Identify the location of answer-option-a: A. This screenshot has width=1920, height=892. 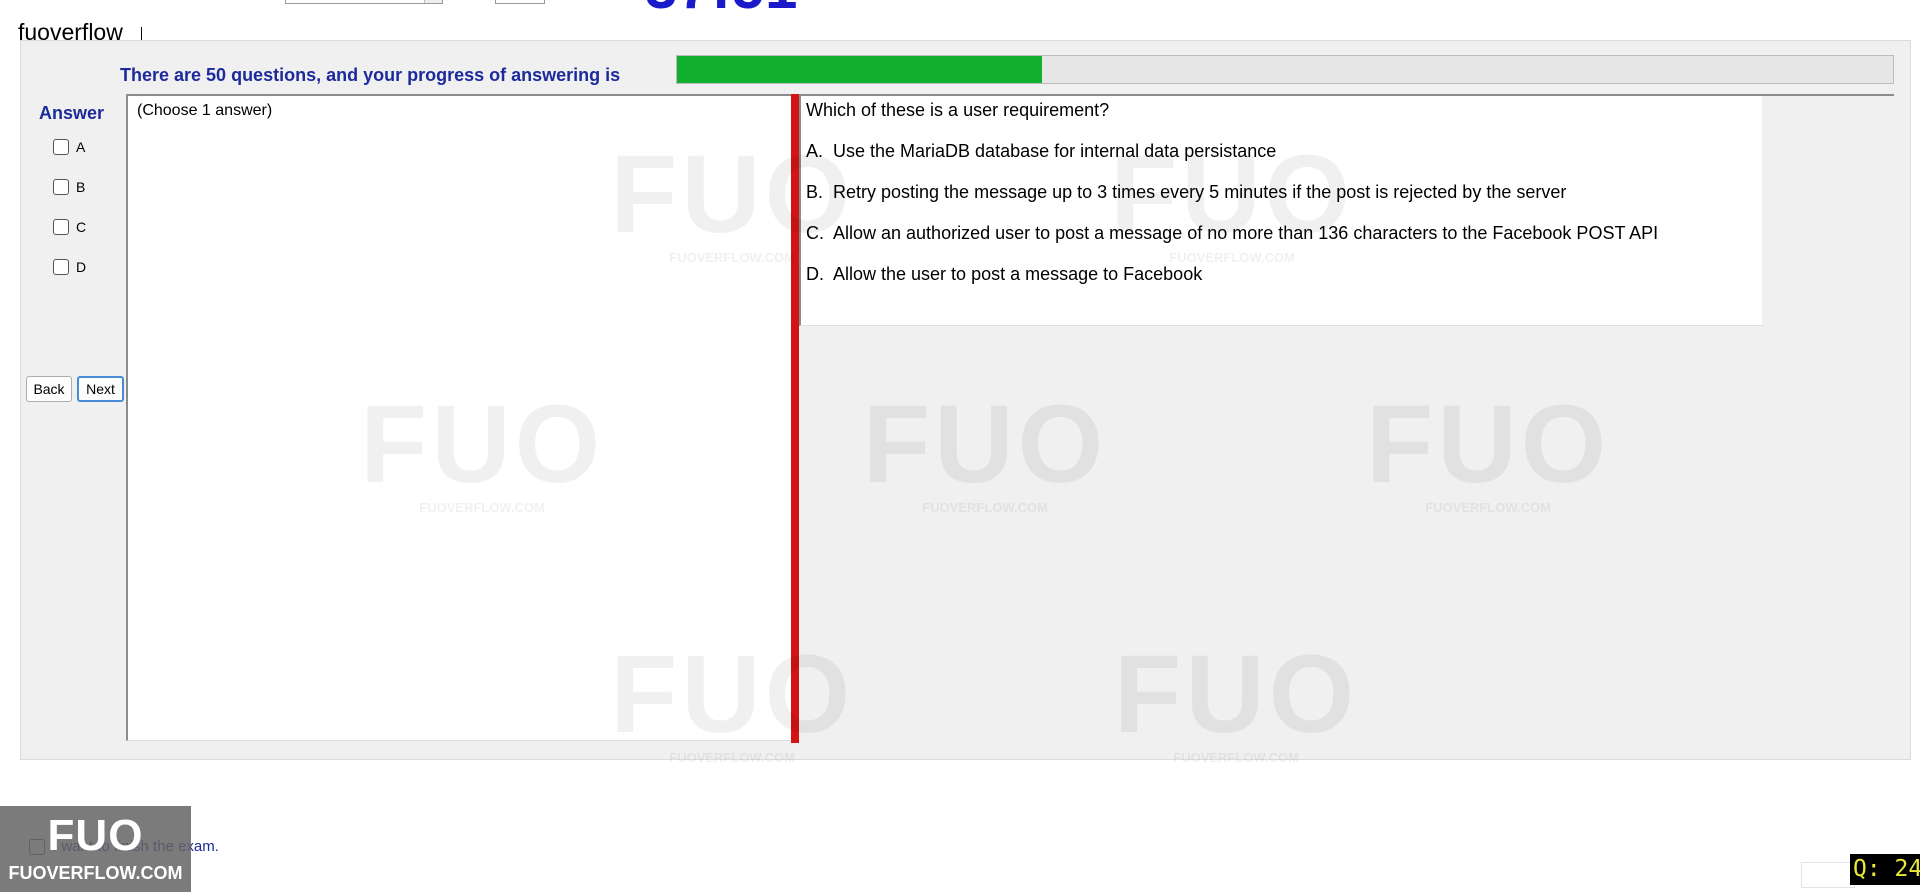
(69, 147).